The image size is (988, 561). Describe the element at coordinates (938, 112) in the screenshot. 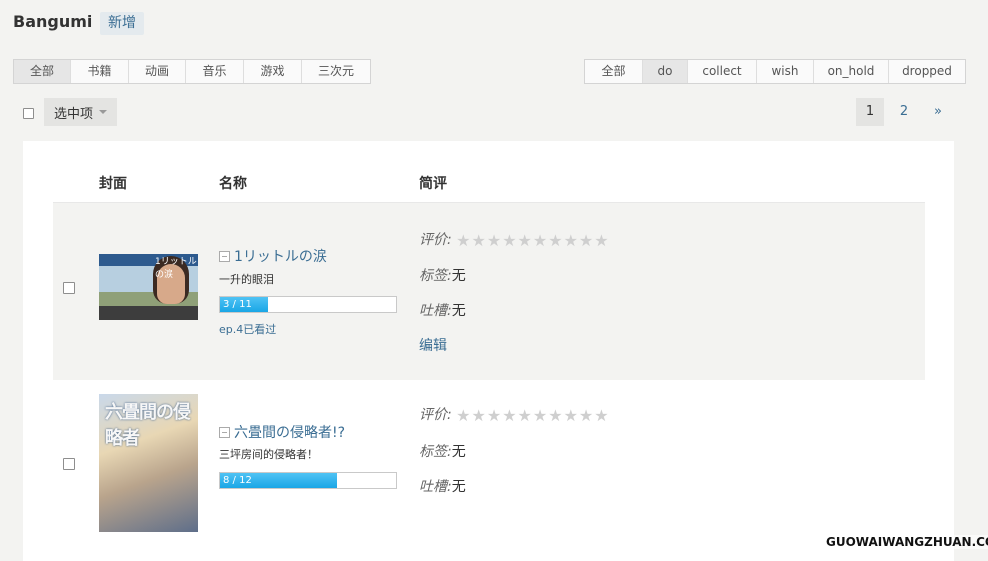

I see `page-next: »` at that location.